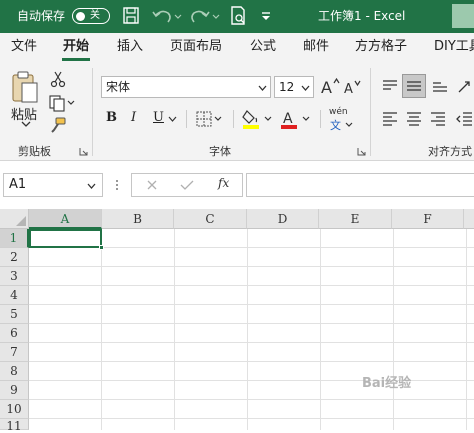 This screenshot has width=474, height=433. Describe the element at coordinates (172, 119) in the screenshot. I see `underline-dropdown-icon` at that location.